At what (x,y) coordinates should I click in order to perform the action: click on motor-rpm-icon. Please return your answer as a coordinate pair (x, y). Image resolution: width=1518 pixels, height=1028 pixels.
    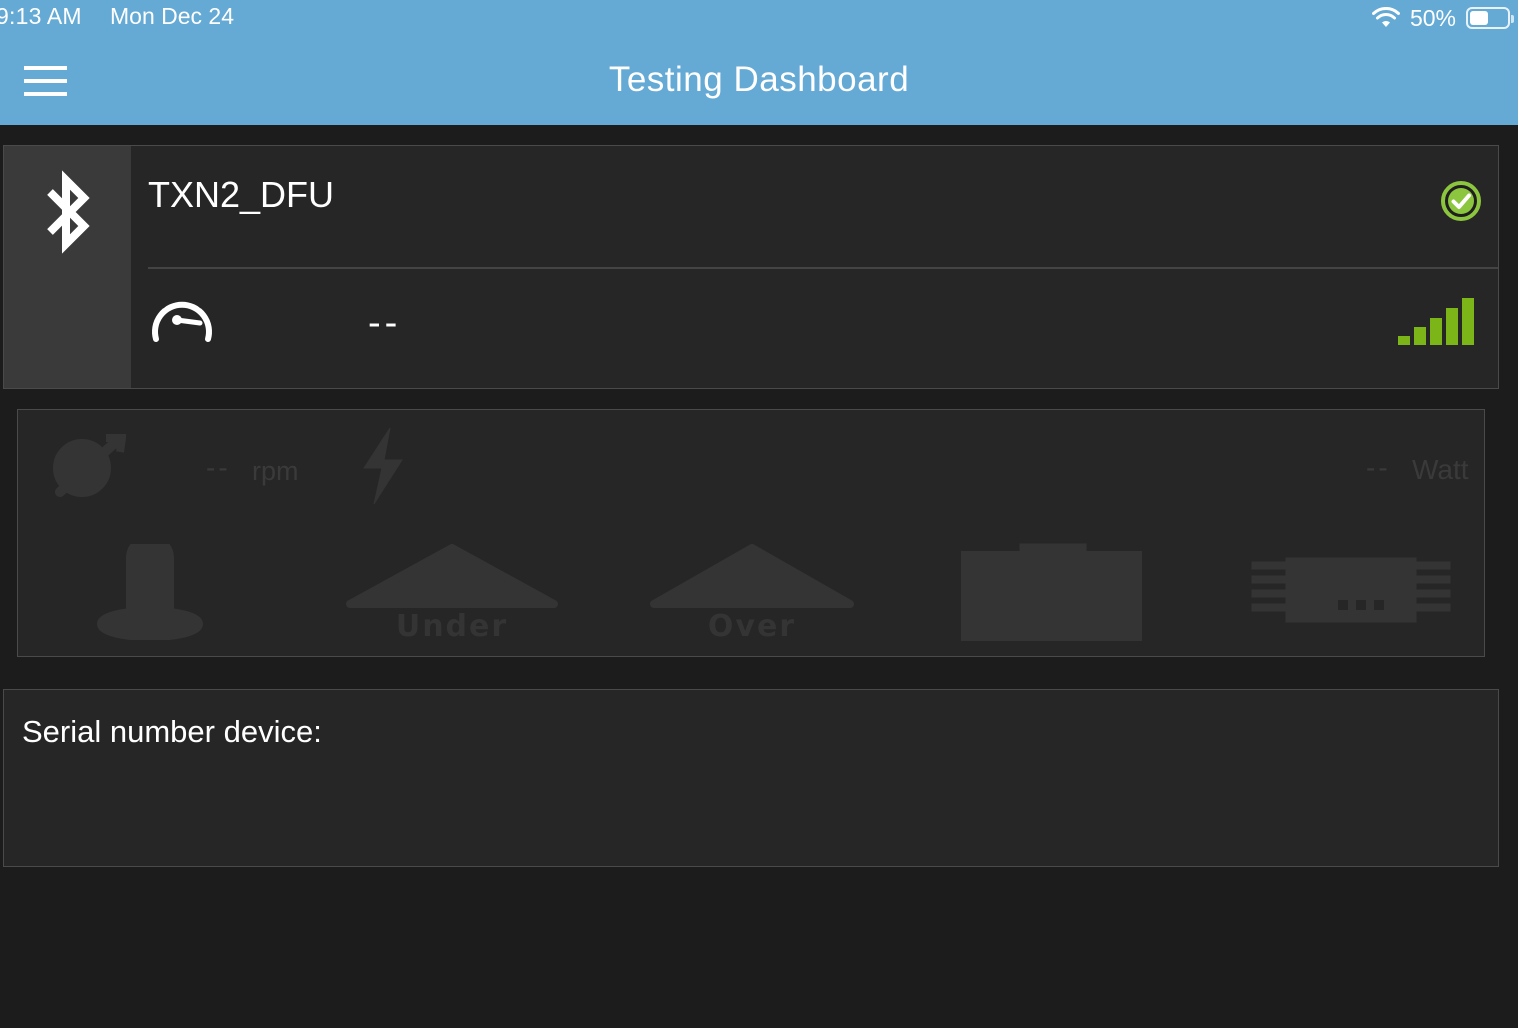
    Looking at the image, I should click on (89, 465).